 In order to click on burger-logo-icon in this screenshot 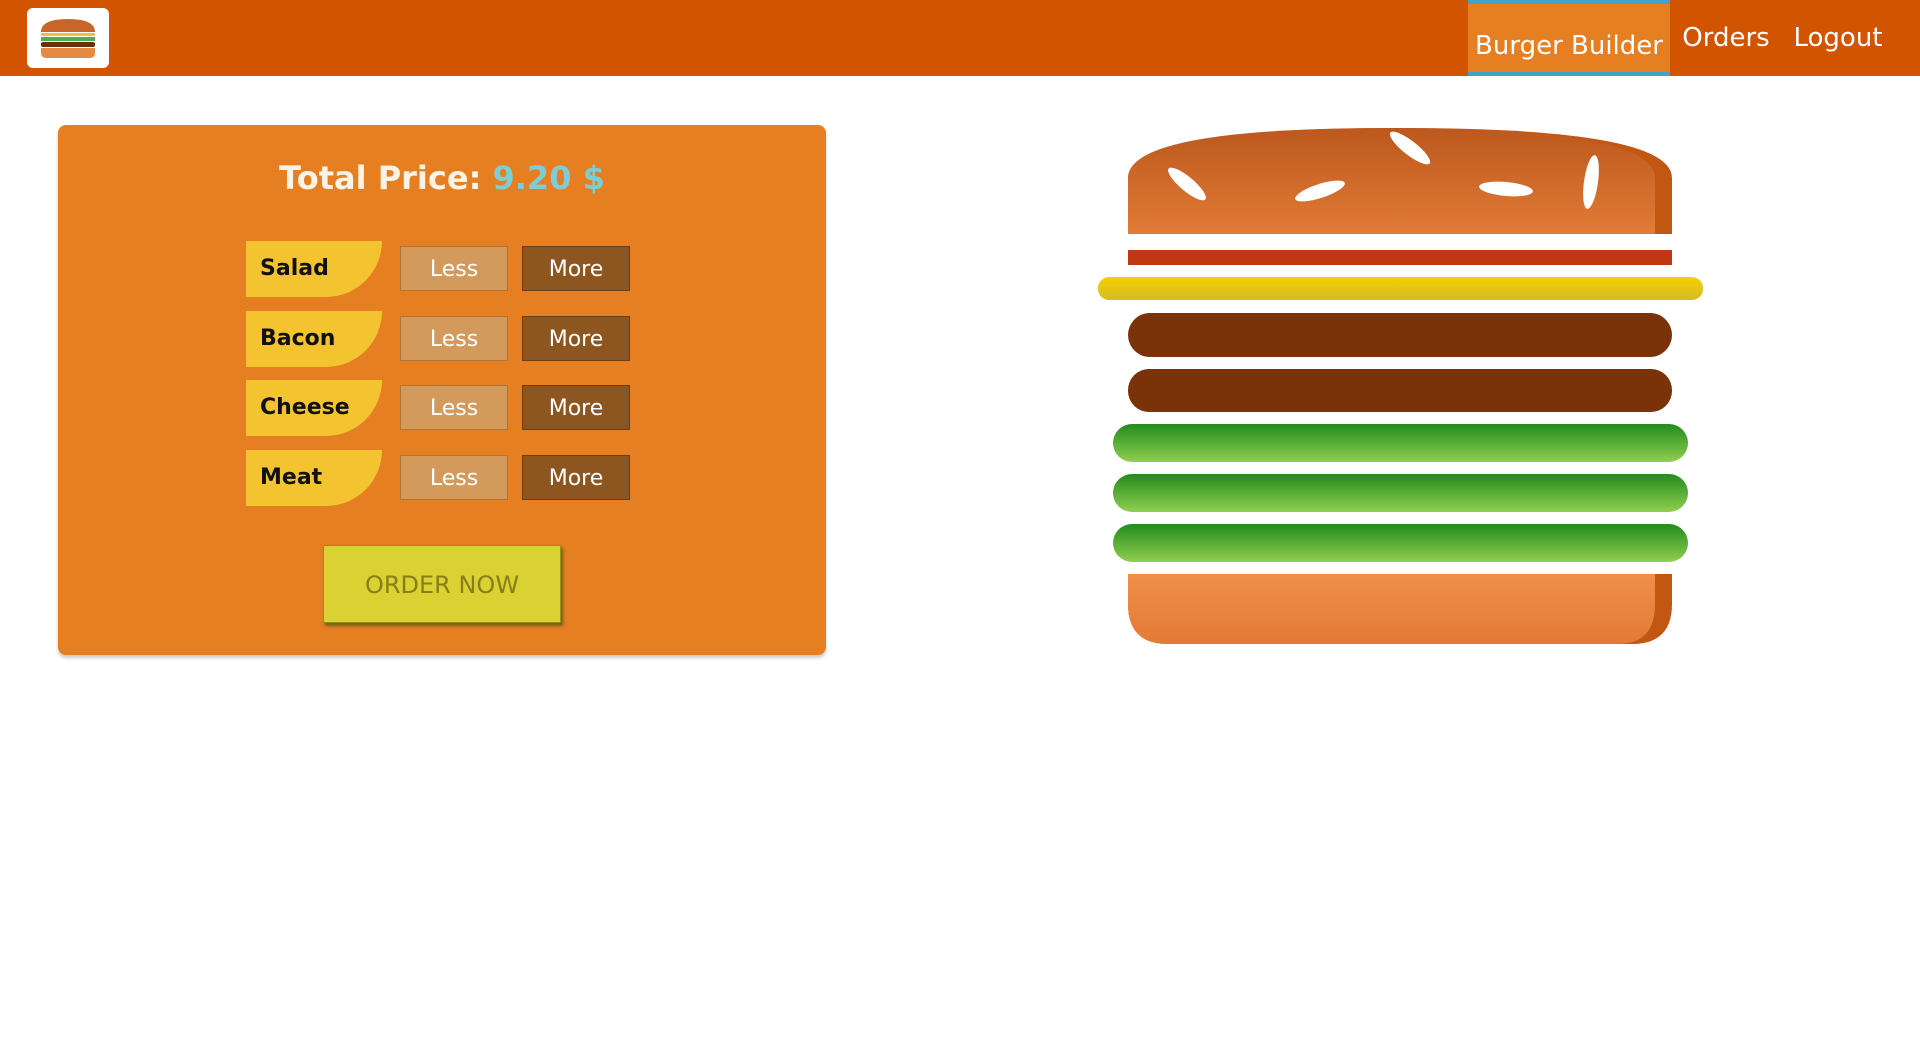, I will do `click(68, 38)`.